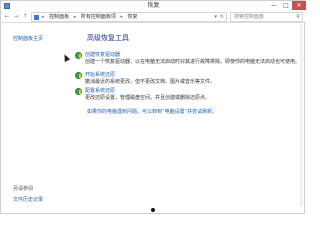 Image resolution: width=320 pixels, height=240 pixels. What do you see at coordinates (28, 38) in the screenshot?
I see `control-panel-home-link: 控制面板主页` at bounding box center [28, 38].